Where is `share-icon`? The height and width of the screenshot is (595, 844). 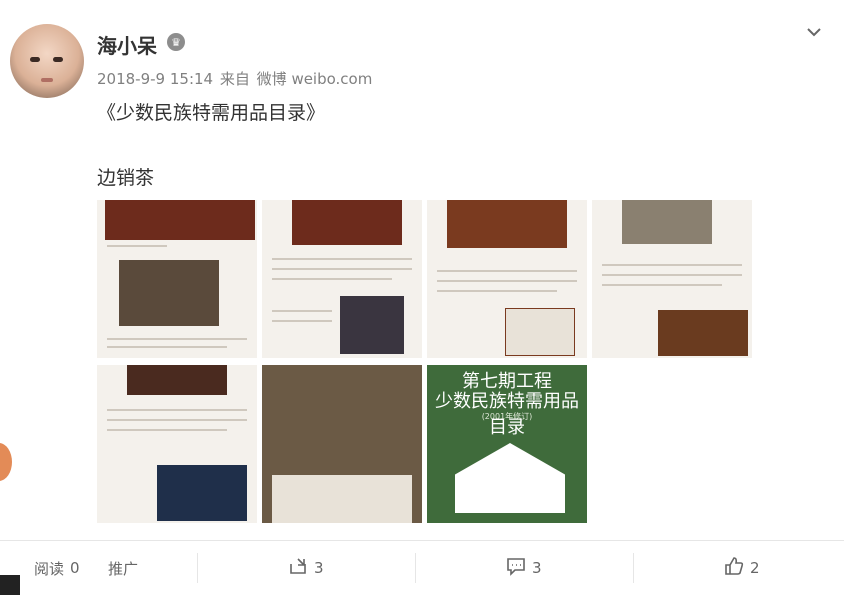 share-icon is located at coordinates (298, 568).